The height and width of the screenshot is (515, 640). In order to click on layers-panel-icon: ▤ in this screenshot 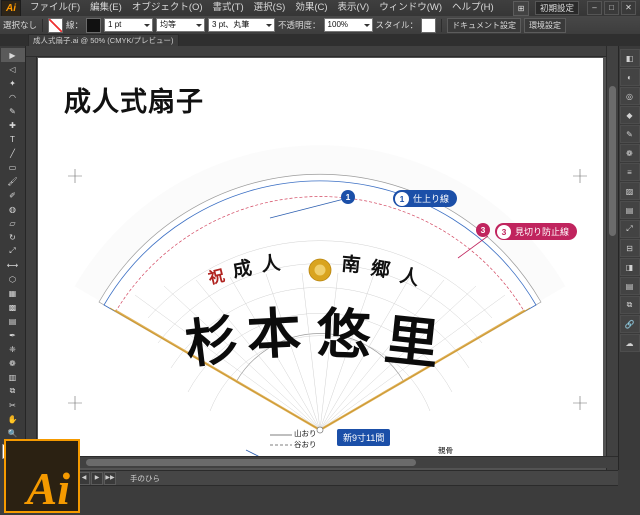, I will do `click(629, 286)`.